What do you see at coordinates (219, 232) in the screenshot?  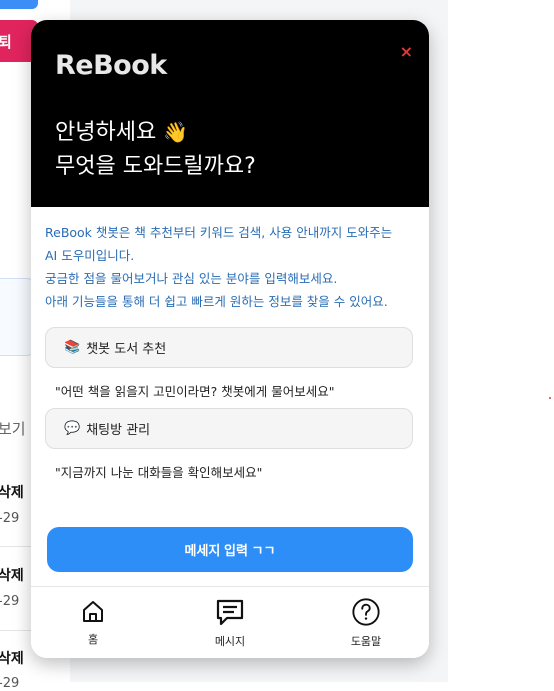 I see `intro-line: ReBook 챗봇은 책 추천부터 키워드 검색, 사용 안내까지 도와주는` at bounding box center [219, 232].